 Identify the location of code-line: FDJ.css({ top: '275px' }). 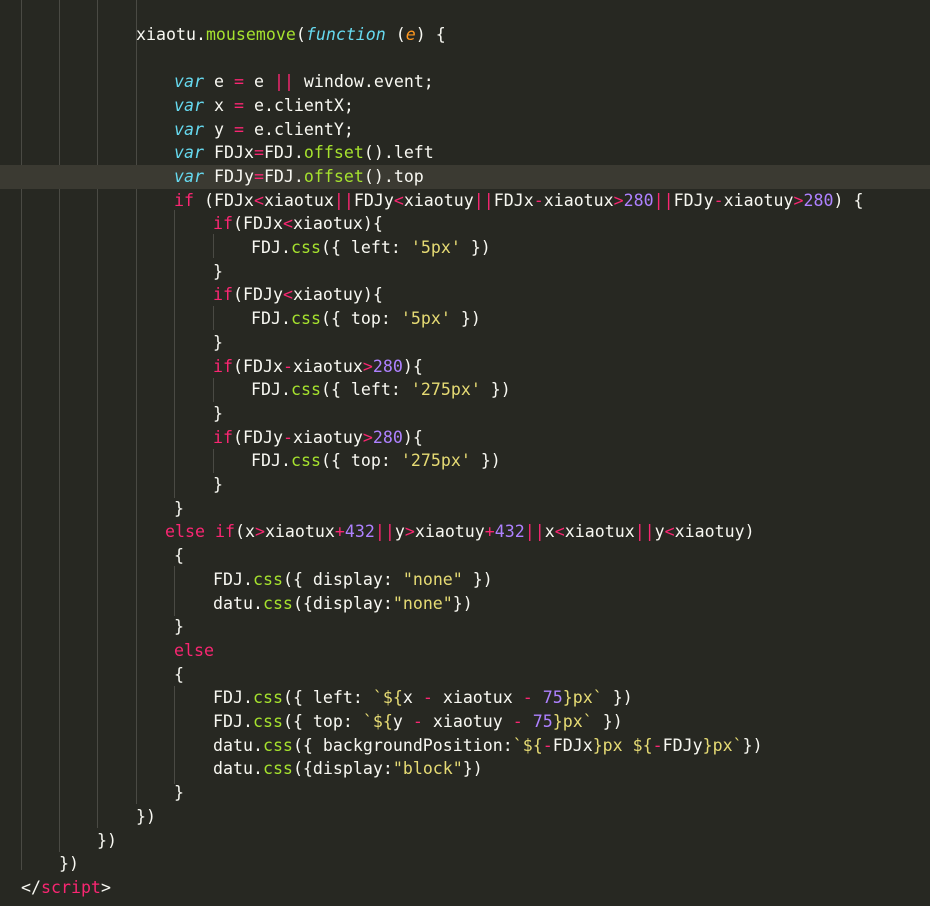
(465, 461).